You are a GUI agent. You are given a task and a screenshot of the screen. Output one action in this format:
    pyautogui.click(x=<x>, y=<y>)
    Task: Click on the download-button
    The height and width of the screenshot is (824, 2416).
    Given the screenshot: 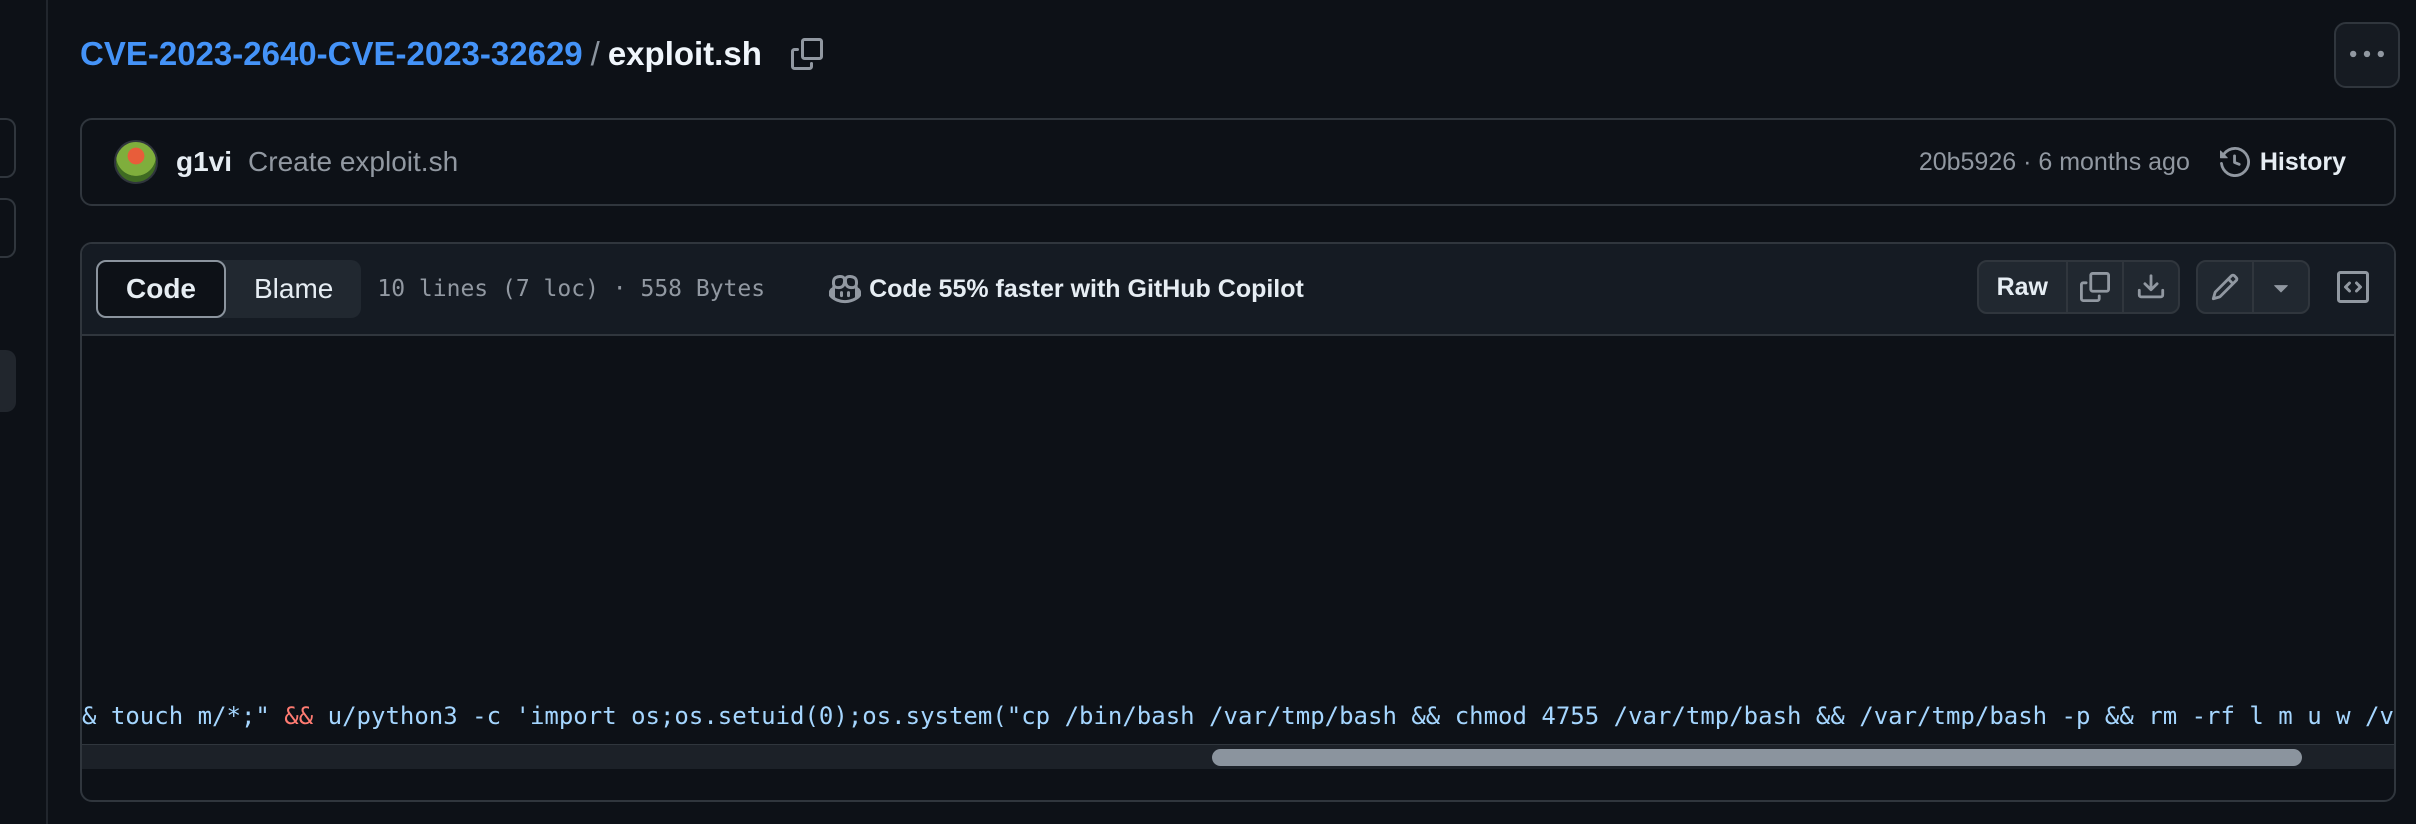 What is the action you would take?
    pyautogui.click(x=2151, y=287)
    